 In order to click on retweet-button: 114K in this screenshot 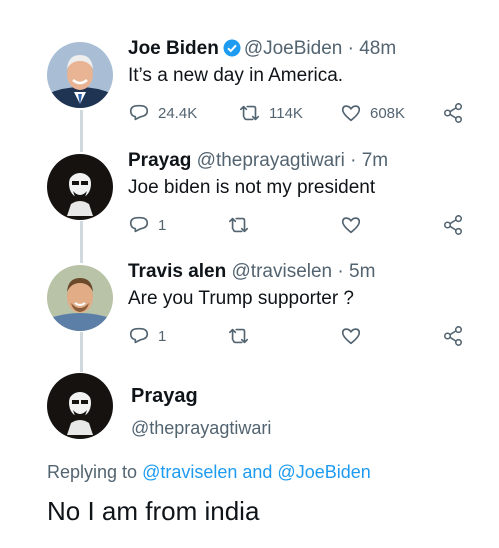, I will do `click(271, 113)`.